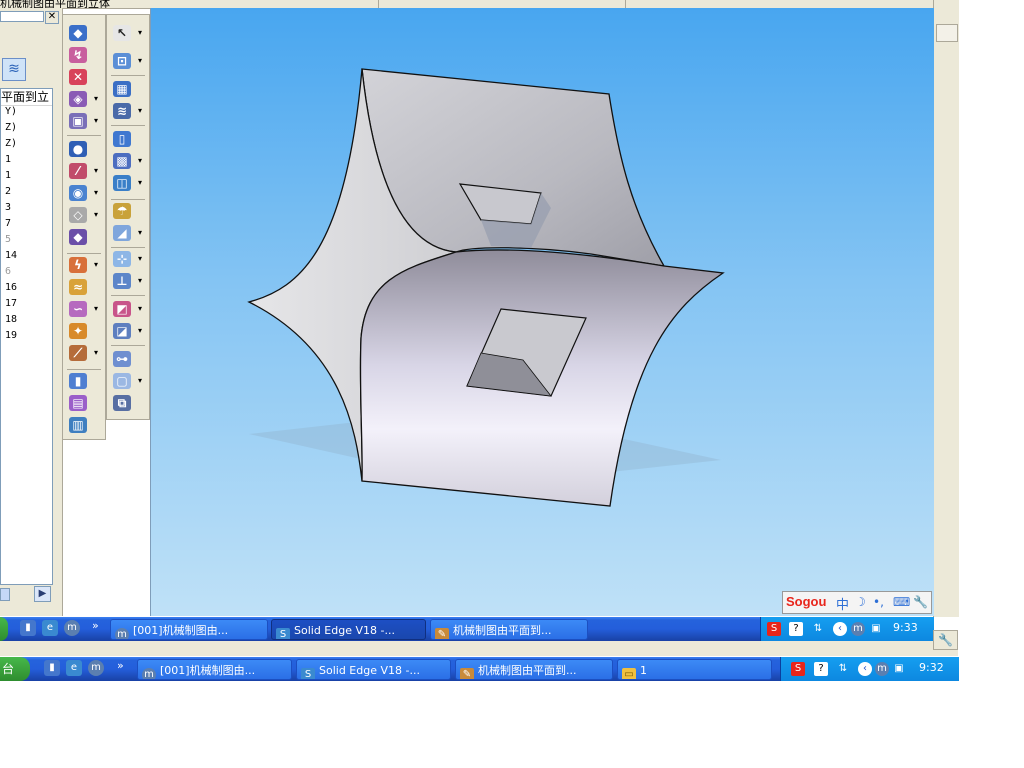 Image resolution: width=1024 pixels, height=768 pixels. Describe the element at coordinates (860, 602) in the screenshot. I see `half-width-toggle-icon: ☽` at that location.